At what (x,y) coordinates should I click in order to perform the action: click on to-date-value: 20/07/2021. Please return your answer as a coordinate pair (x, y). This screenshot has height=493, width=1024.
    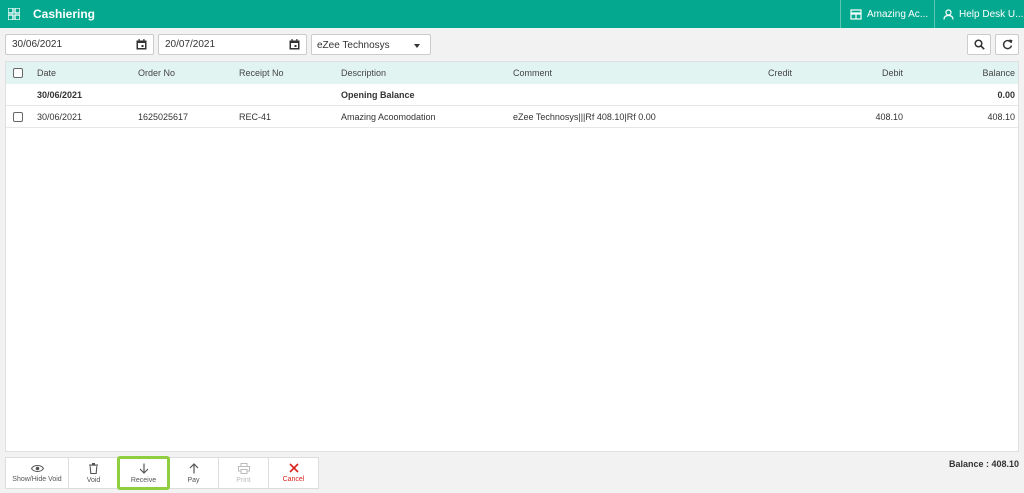
    Looking at the image, I should click on (190, 44).